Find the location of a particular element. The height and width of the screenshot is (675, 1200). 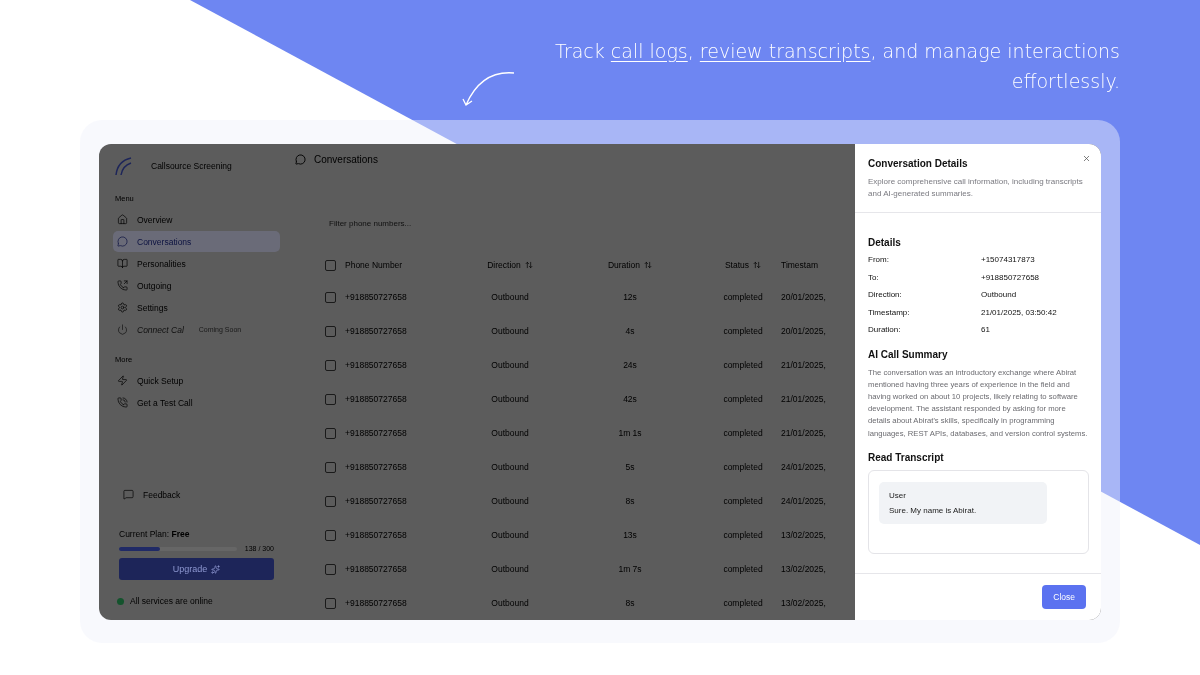

field-value: +918850727658 is located at coordinates (1011, 278).